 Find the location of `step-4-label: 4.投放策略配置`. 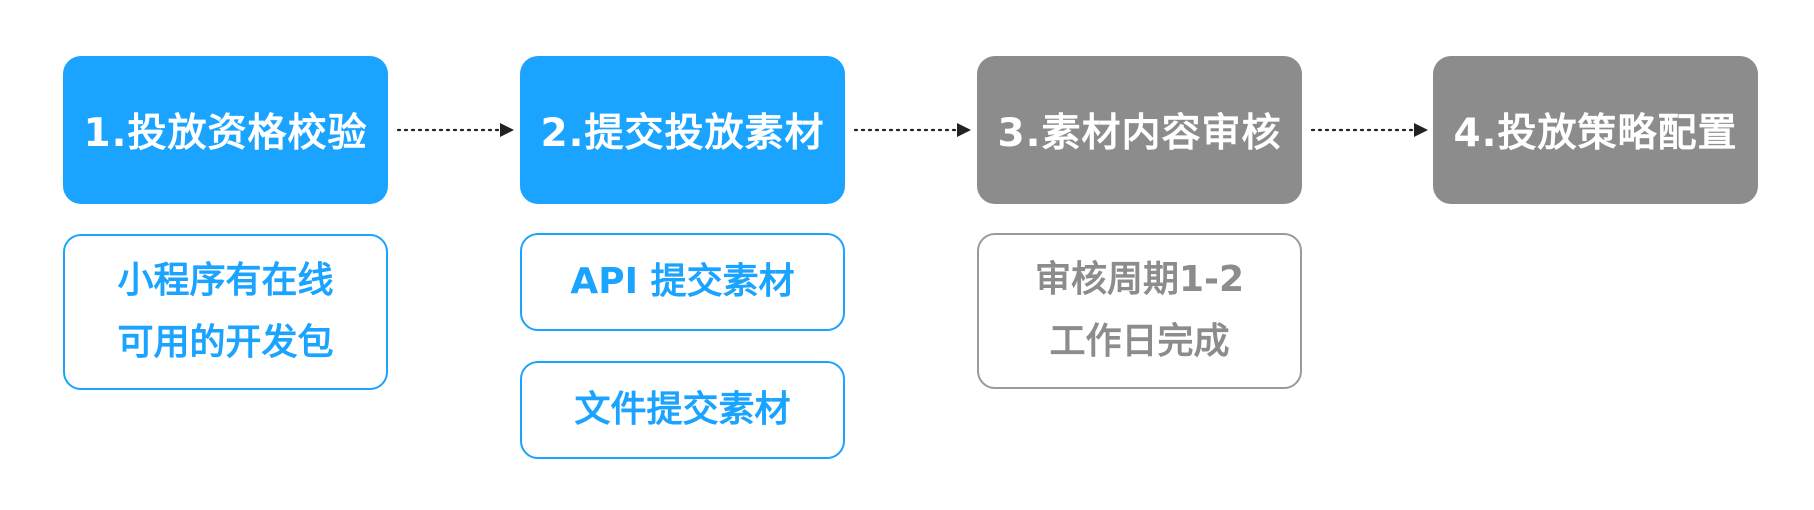

step-4-label: 4.投放策略配置 is located at coordinates (1595, 133).